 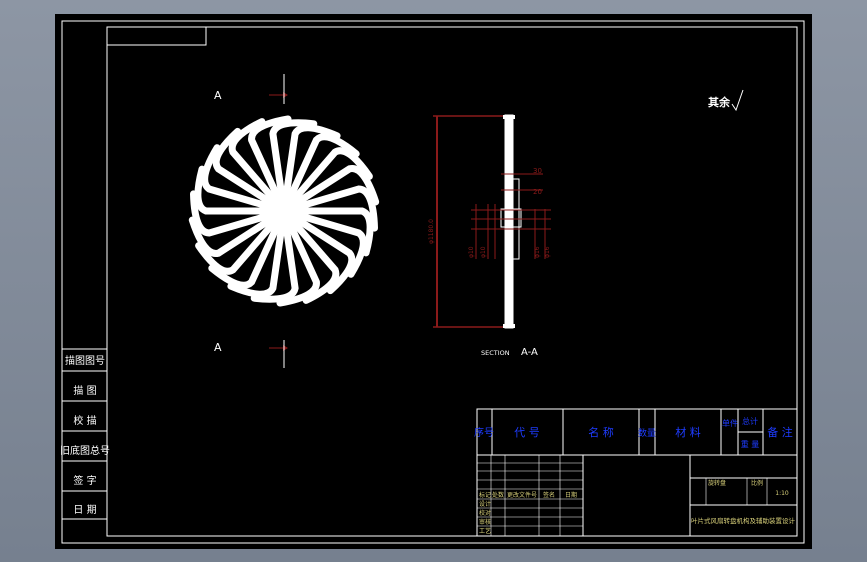 I want to click on section-letter-bottom: A, so click(x=218, y=347).